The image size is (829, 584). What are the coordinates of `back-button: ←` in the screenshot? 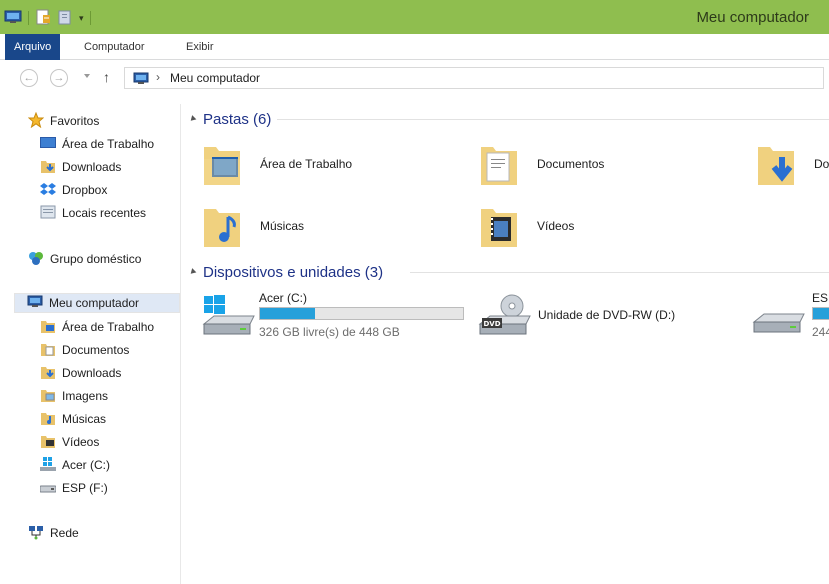 It's located at (29, 78).